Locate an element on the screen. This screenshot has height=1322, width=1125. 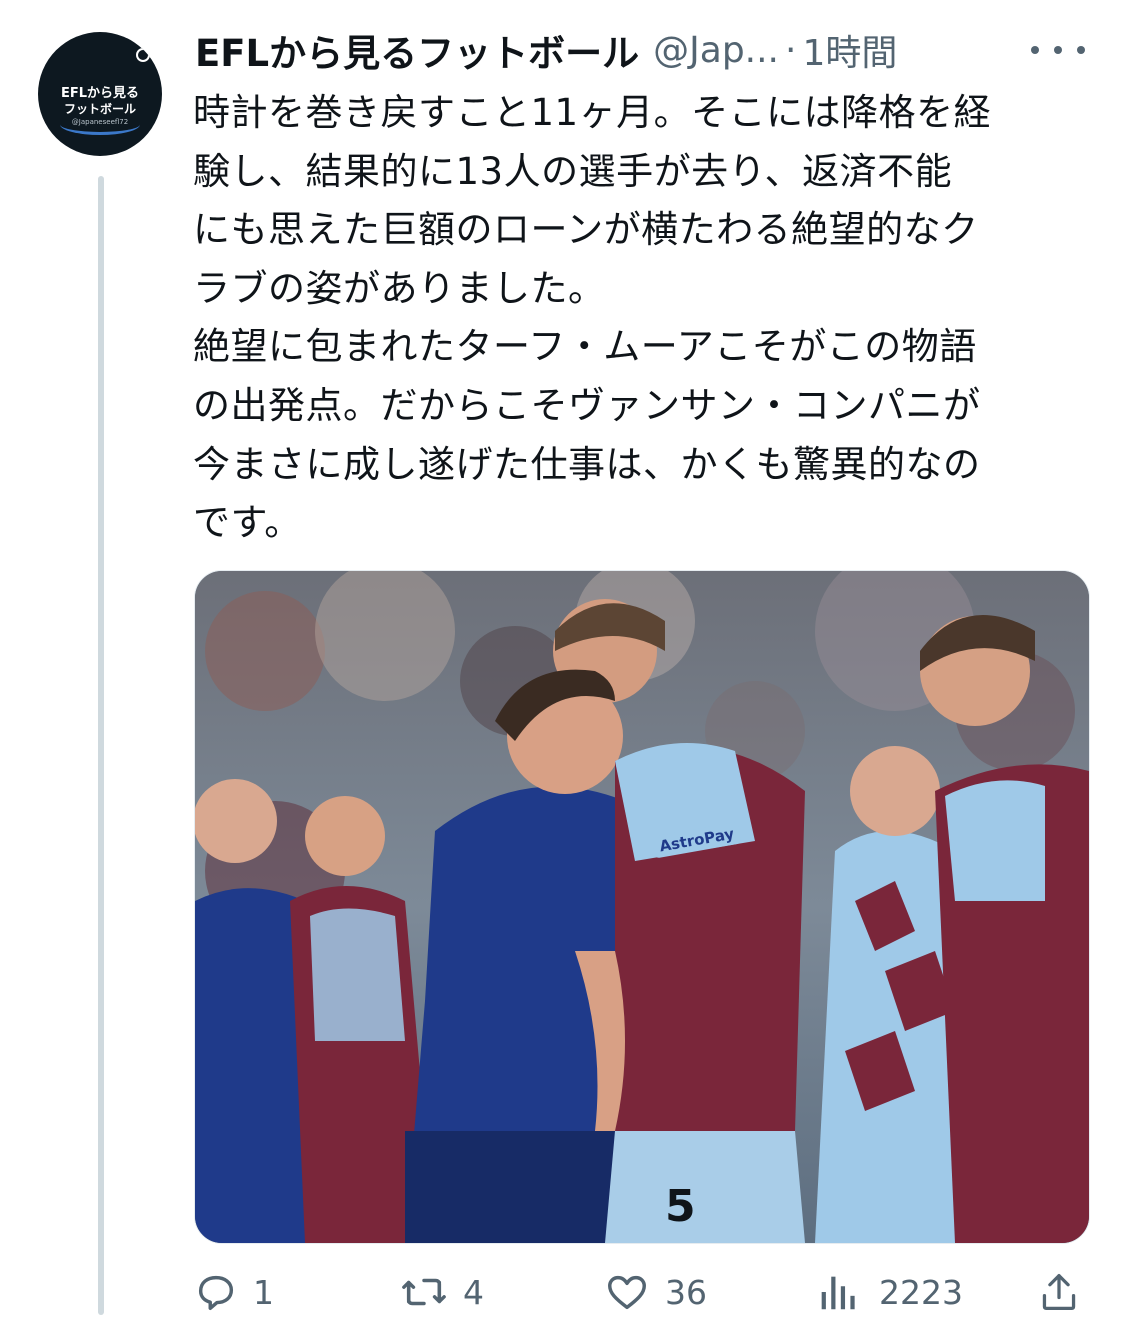
views-button: 2223 is located at coordinates (890, 1292).